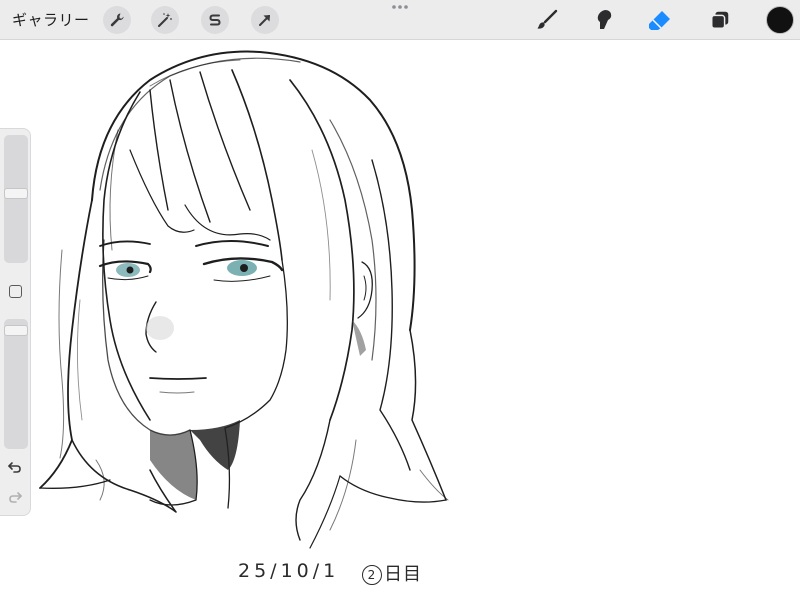 This screenshot has height=600, width=800. I want to click on day-number: 2, so click(372, 575).